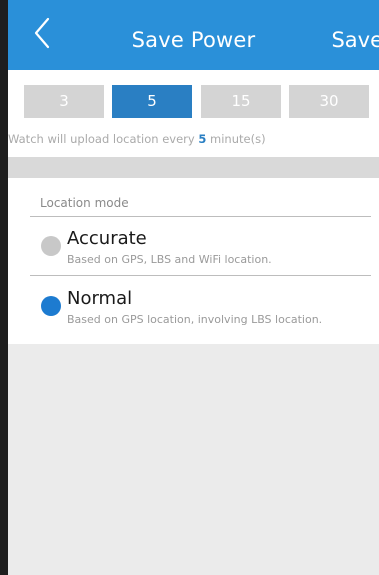 The image size is (379, 575). What do you see at coordinates (103, 139) in the screenshot?
I see `note-prefix: Watch will upload location every` at bounding box center [103, 139].